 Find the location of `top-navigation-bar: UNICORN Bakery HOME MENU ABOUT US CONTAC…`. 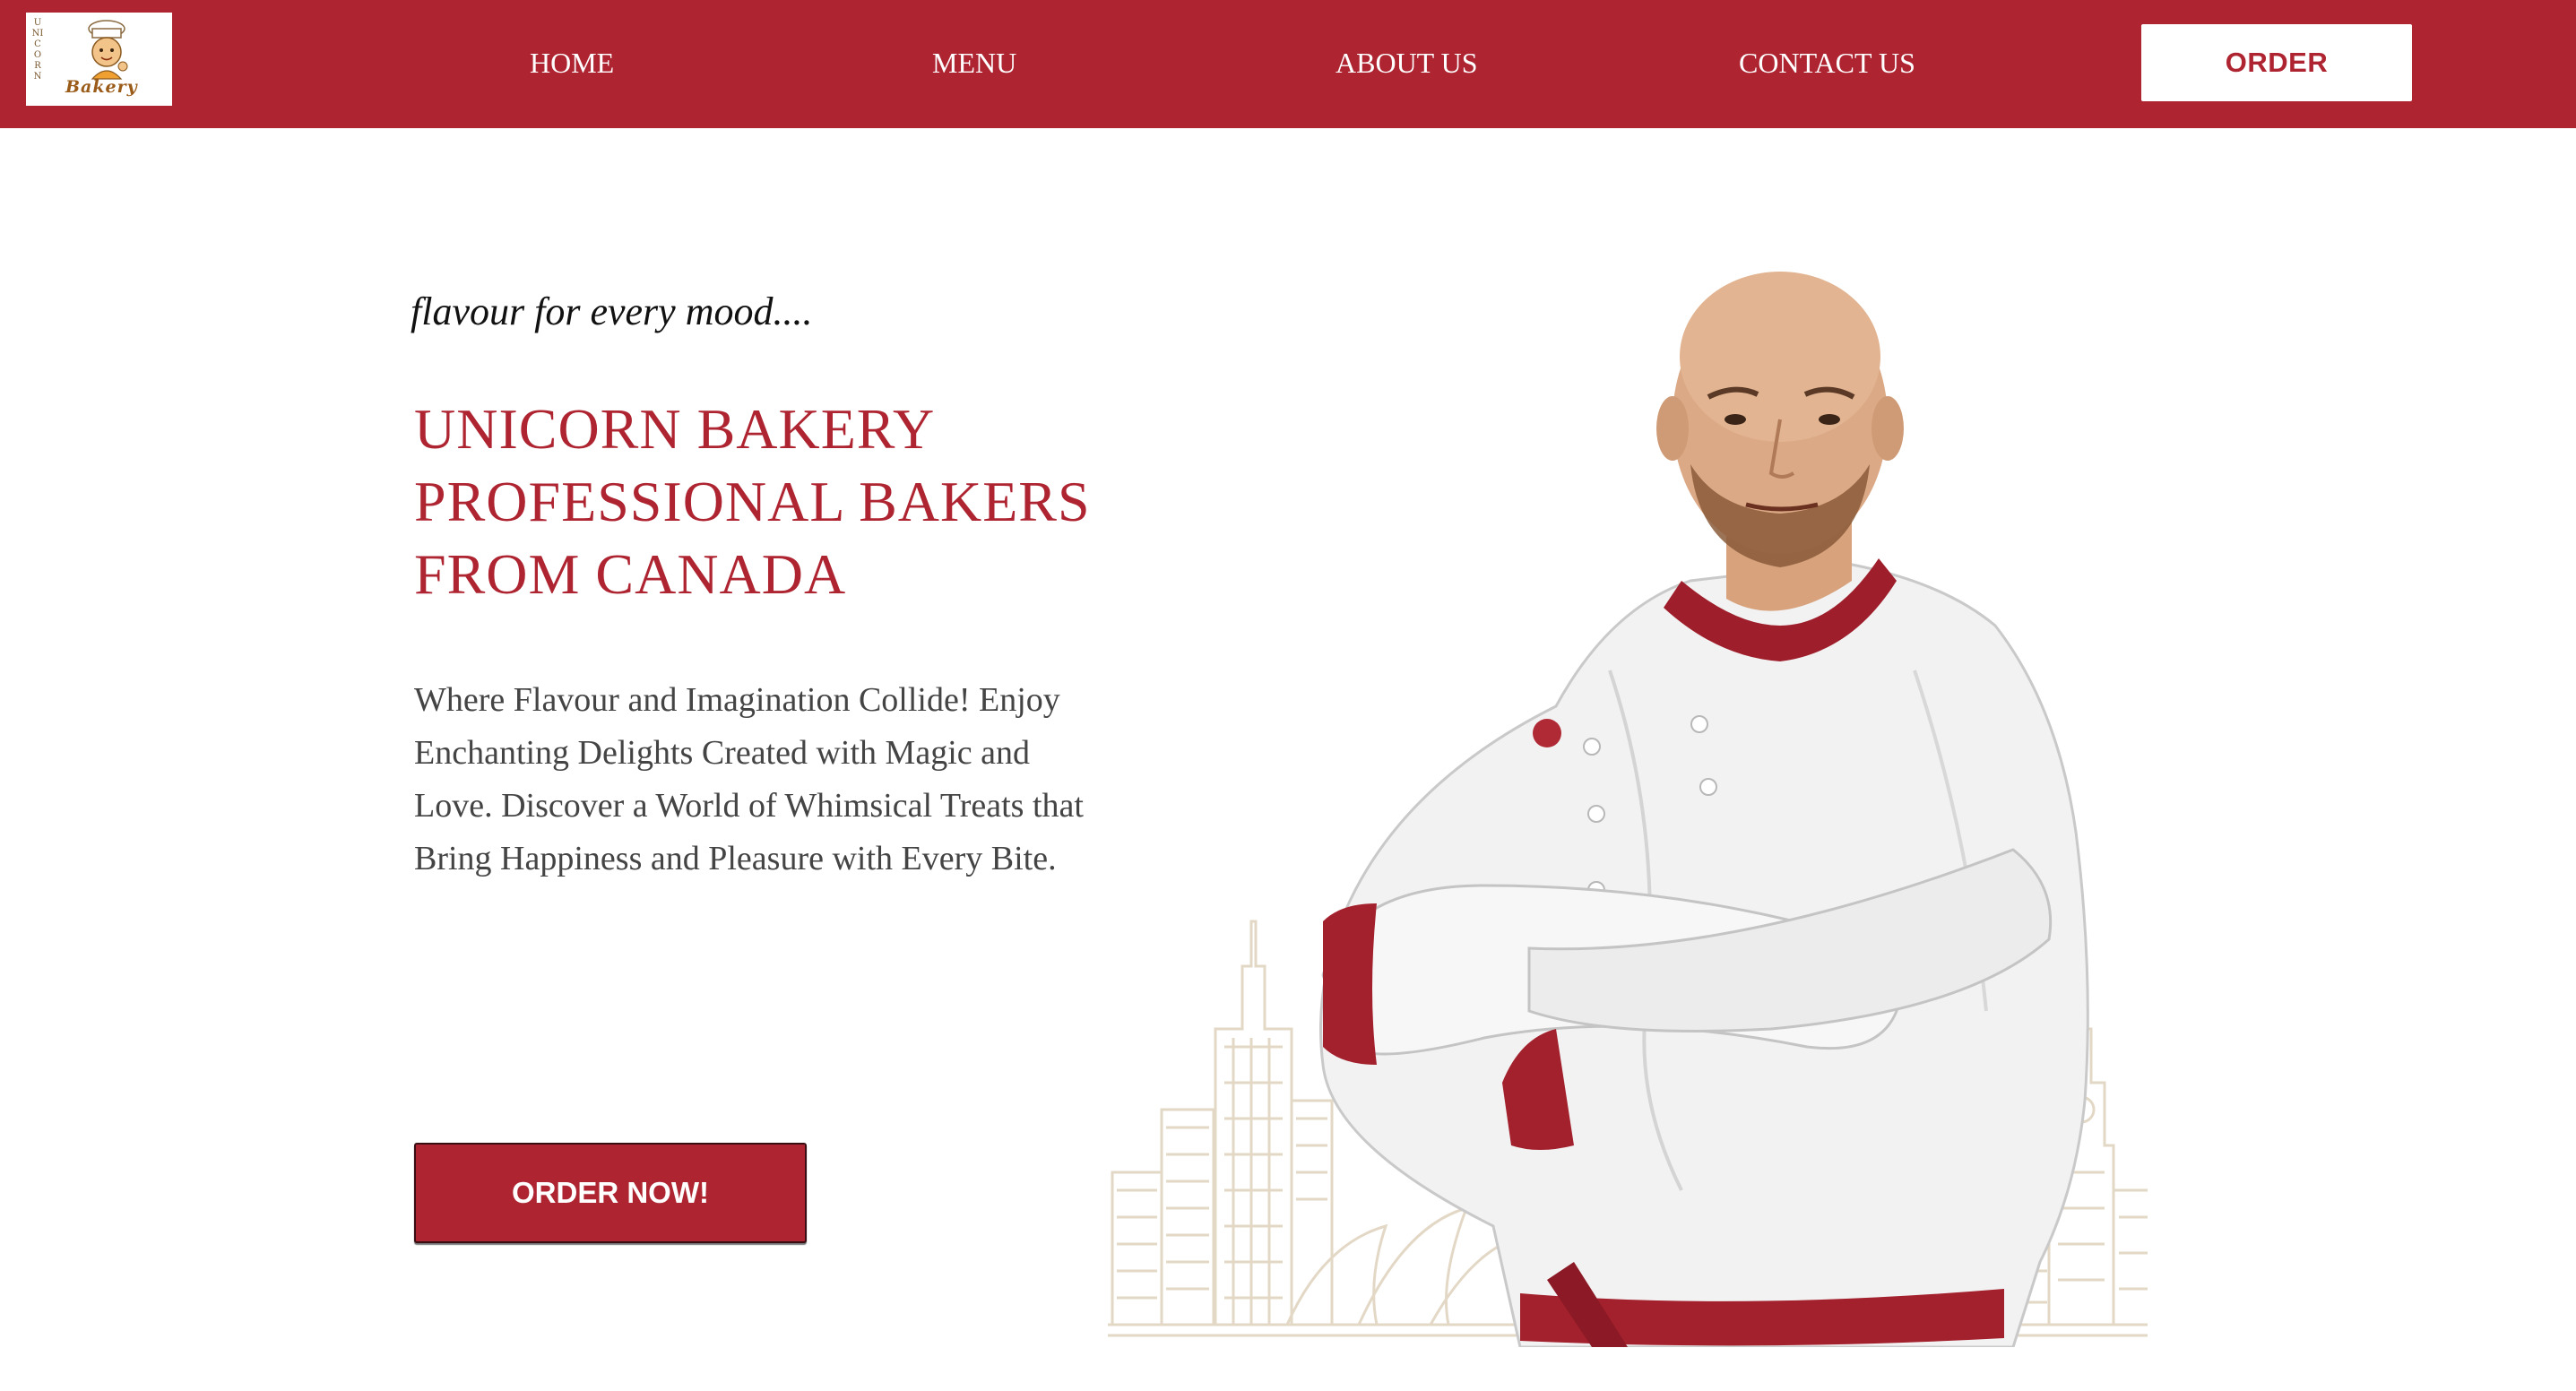

top-navigation-bar: UNICORN Bakery HOME MENU ABOUT US CONTAC… is located at coordinates (1288, 64).